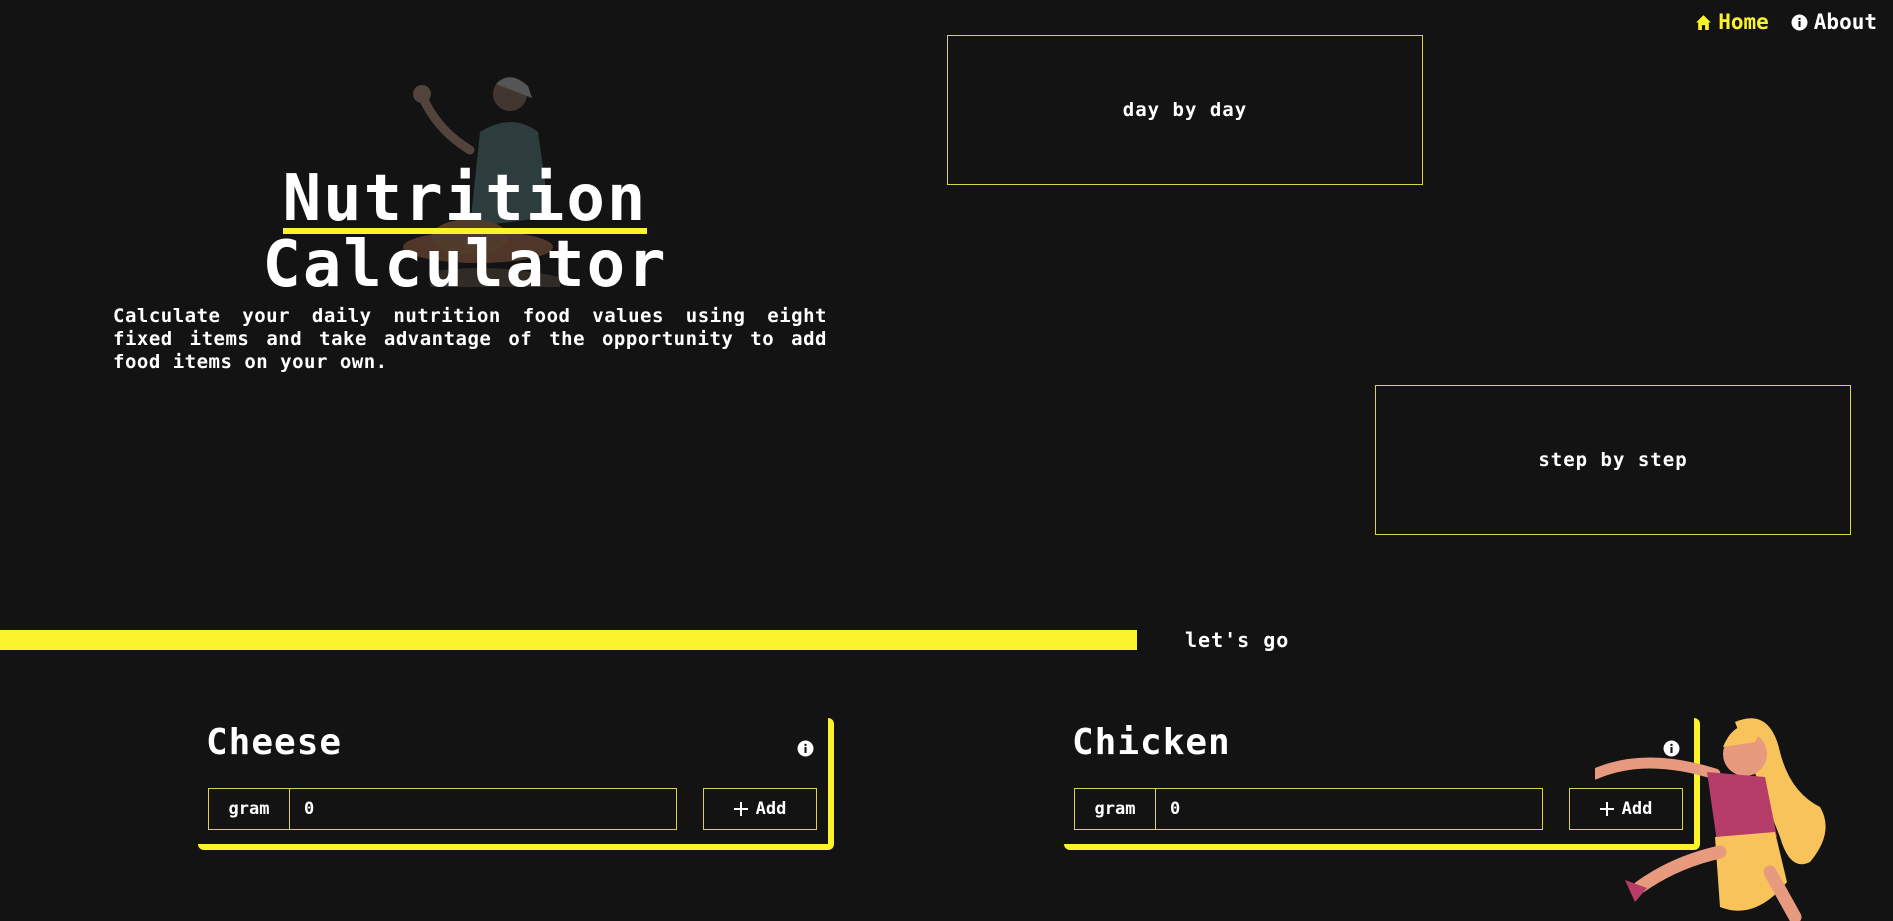  What do you see at coordinates (568, 640) in the screenshot?
I see `accent-bar` at bounding box center [568, 640].